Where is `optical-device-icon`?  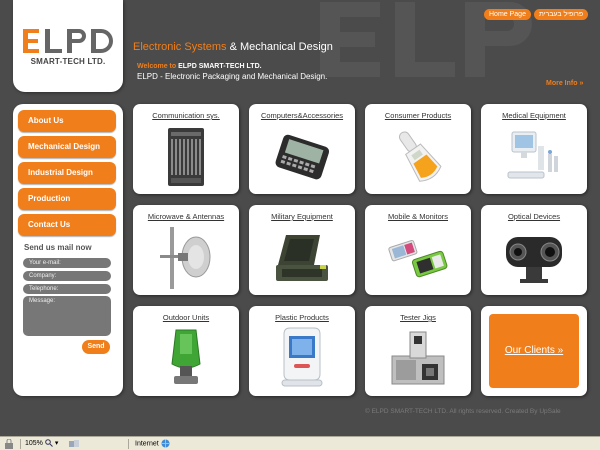 optical-device-icon is located at coordinates (534, 260).